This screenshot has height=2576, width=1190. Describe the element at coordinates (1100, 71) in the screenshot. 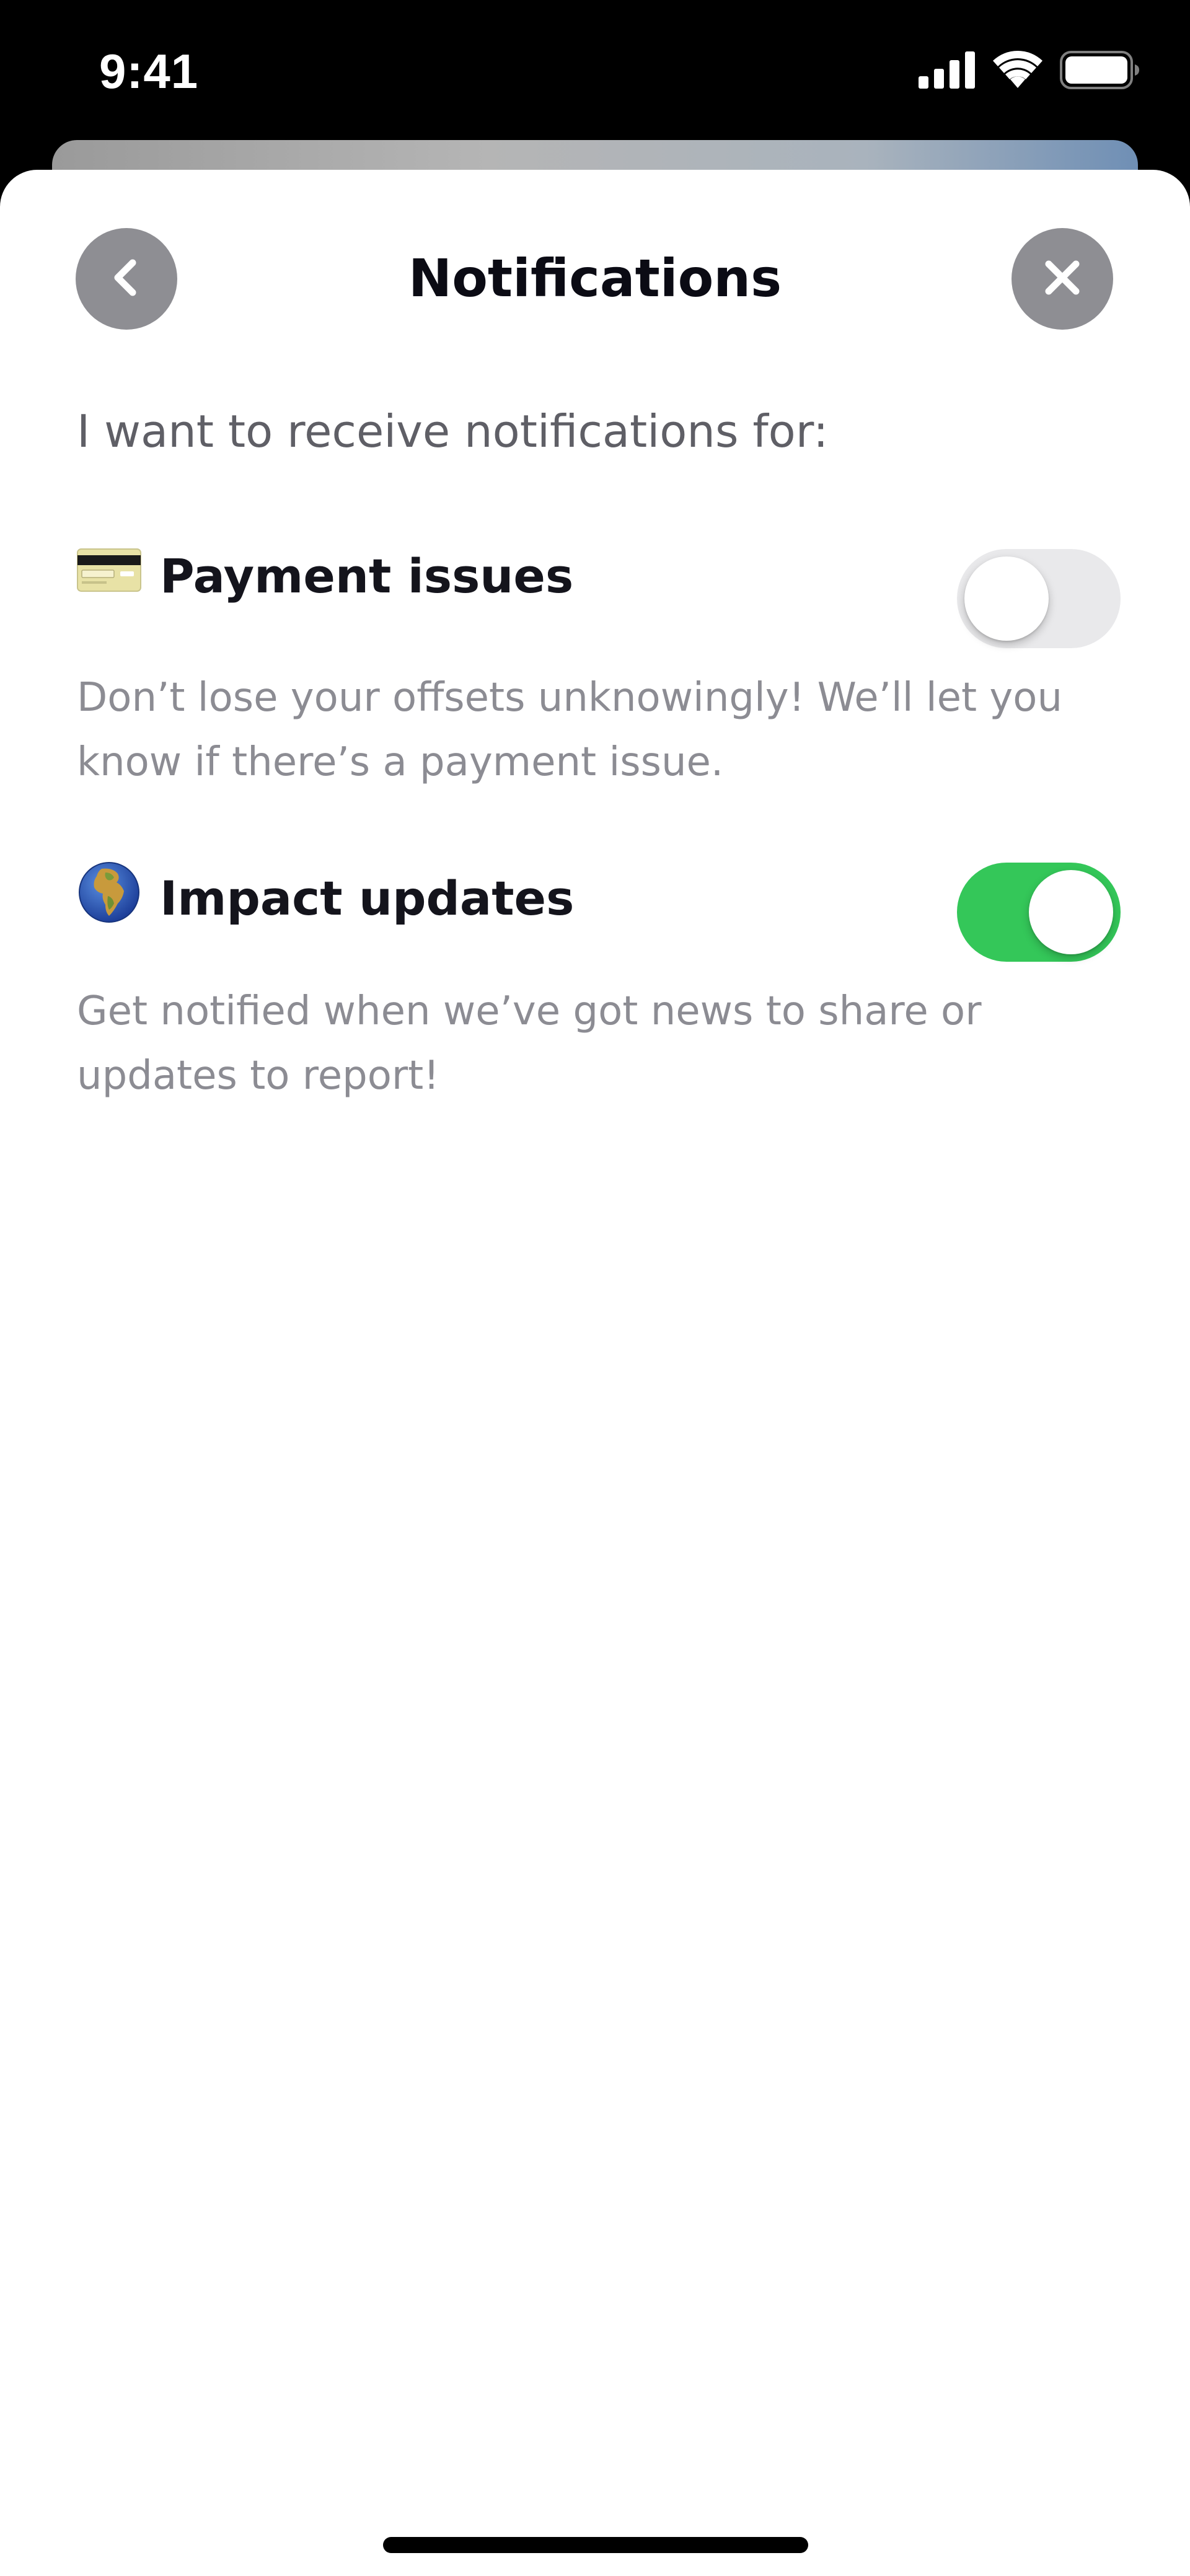

I see `battery-icon` at that location.